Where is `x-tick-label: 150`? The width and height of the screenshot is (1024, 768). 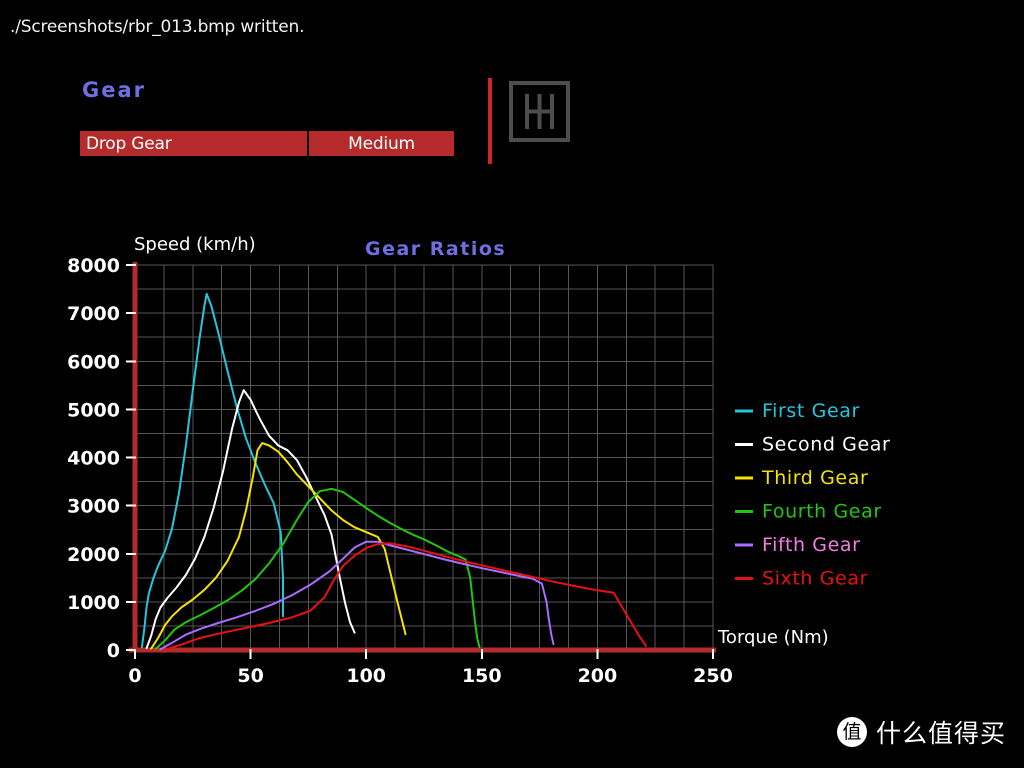 x-tick-label: 150 is located at coordinates (482, 676).